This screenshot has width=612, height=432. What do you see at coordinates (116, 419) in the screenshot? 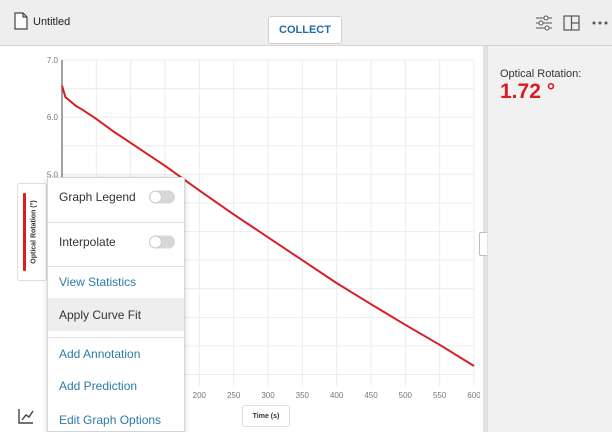
I see `edit-graph-options-item: Edit Graph Options` at bounding box center [116, 419].